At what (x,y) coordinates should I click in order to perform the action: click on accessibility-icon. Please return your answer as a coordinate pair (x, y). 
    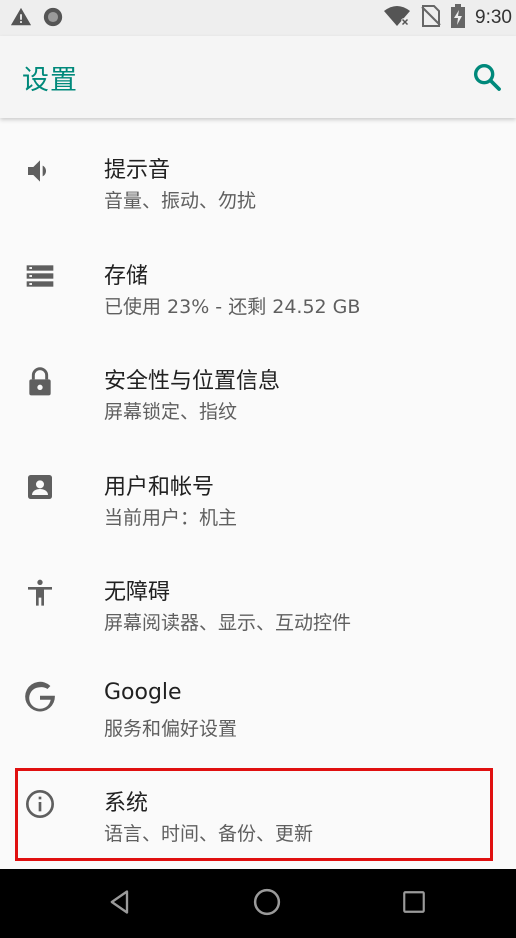
    Looking at the image, I should click on (40, 592).